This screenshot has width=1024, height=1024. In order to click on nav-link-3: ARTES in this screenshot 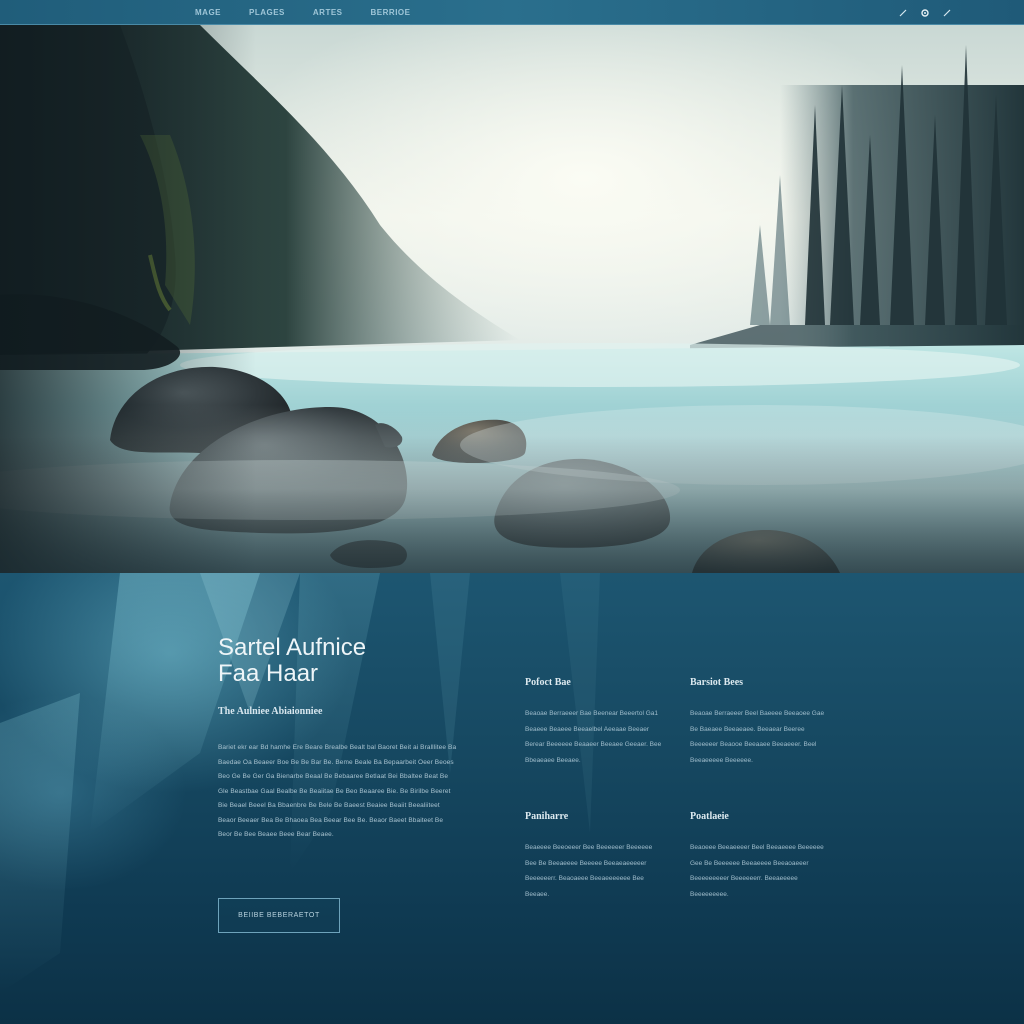, I will do `click(328, 12)`.